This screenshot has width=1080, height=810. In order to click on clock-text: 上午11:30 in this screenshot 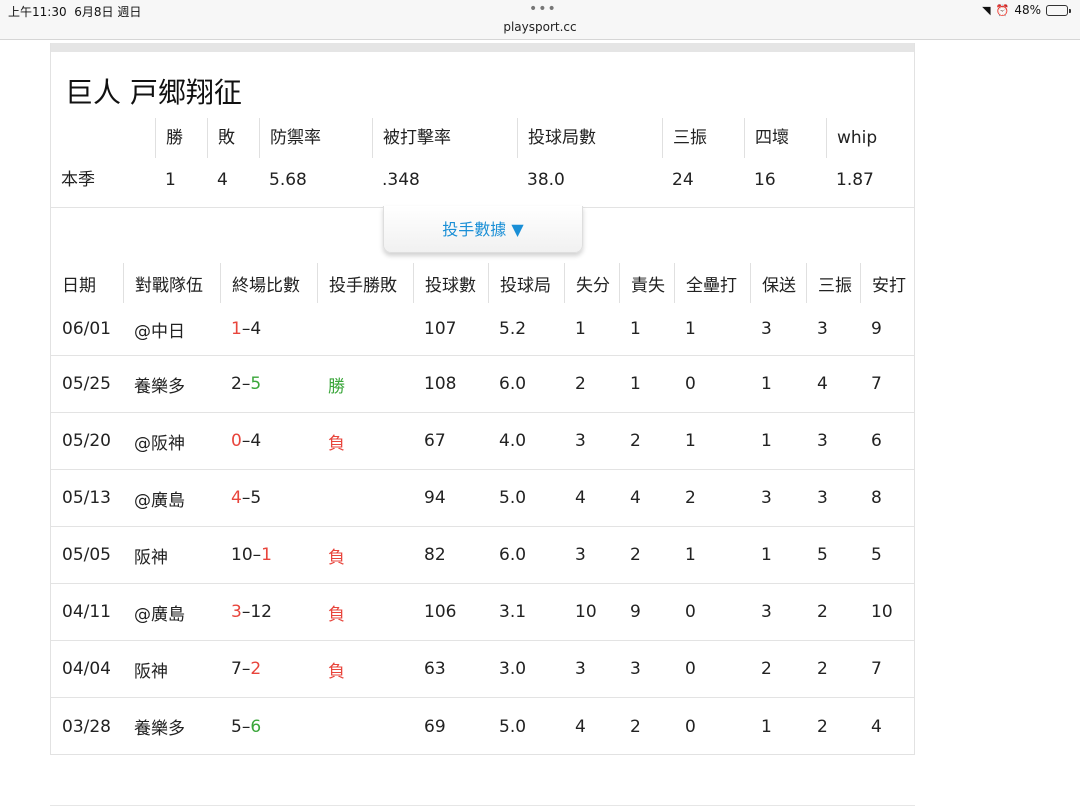, I will do `click(37, 12)`.